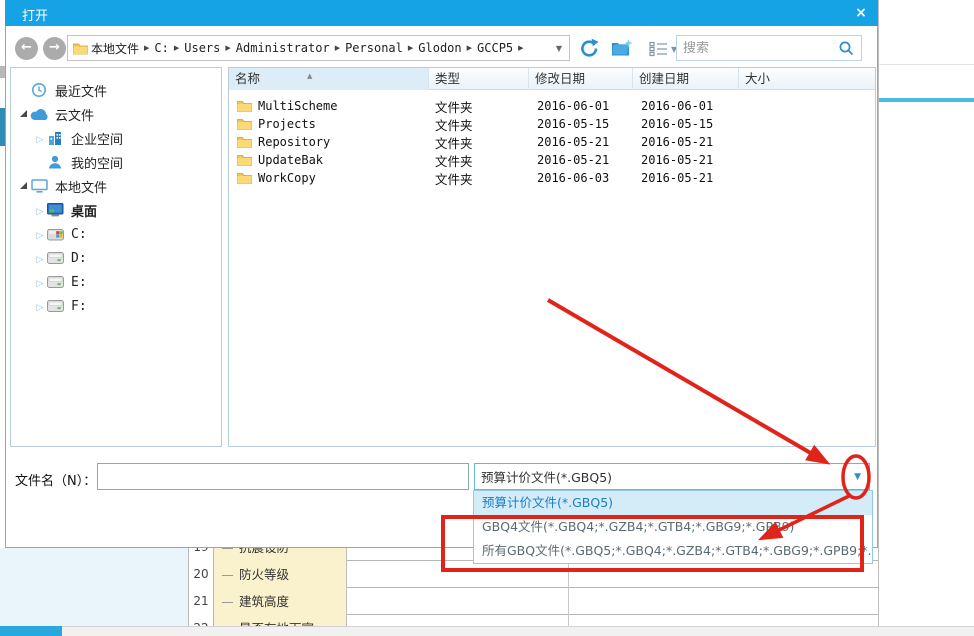  What do you see at coordinates (116, 90) in the screenshot?
I see `sidebar-item-recent-files: 最近文件` at bounding box center [116, 90].